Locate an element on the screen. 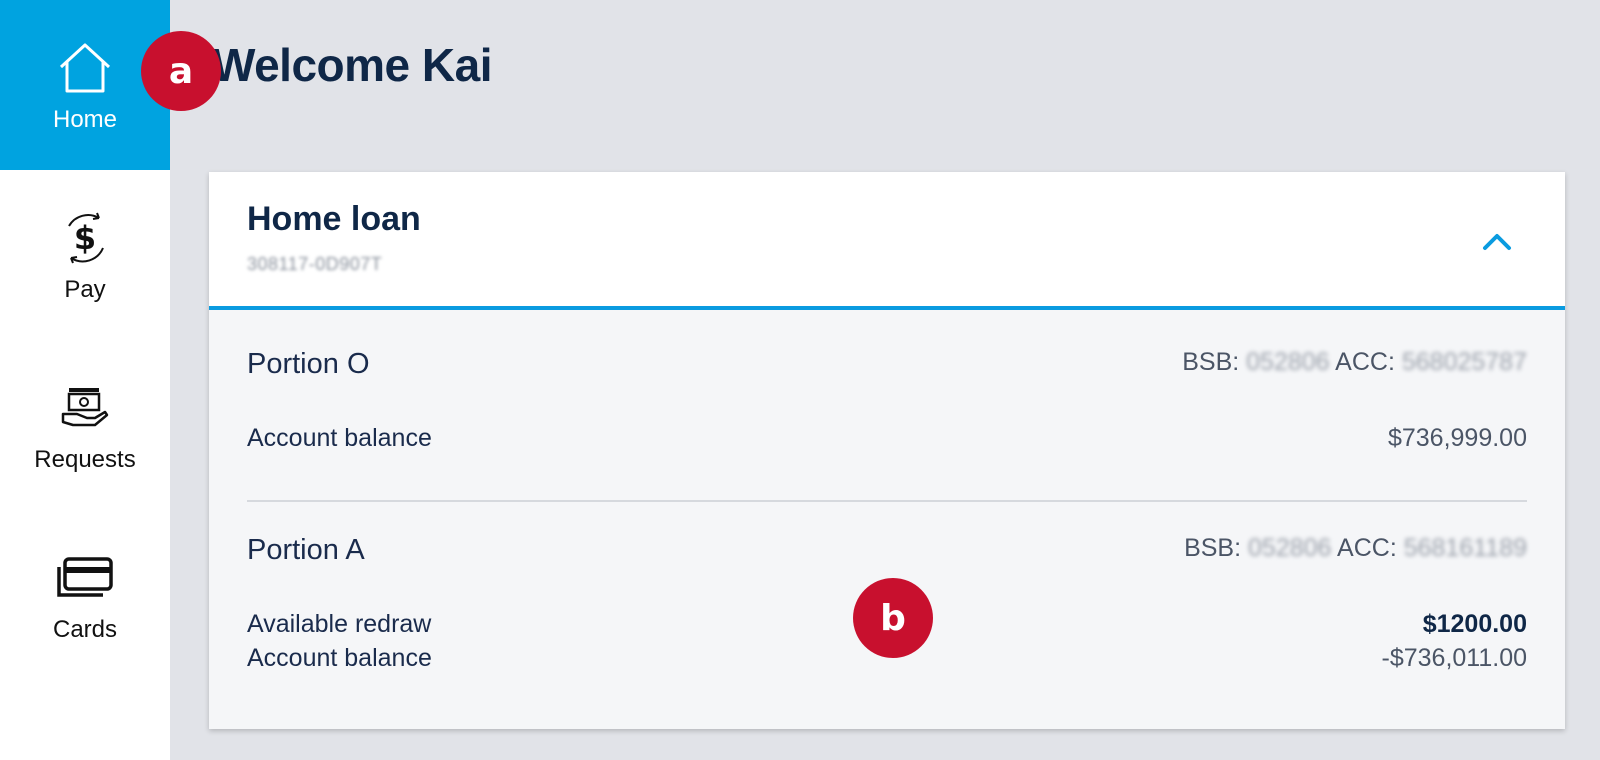 This screenshot has height=760, width=1600. hand-money-icon is located at coordinates (85, 408).